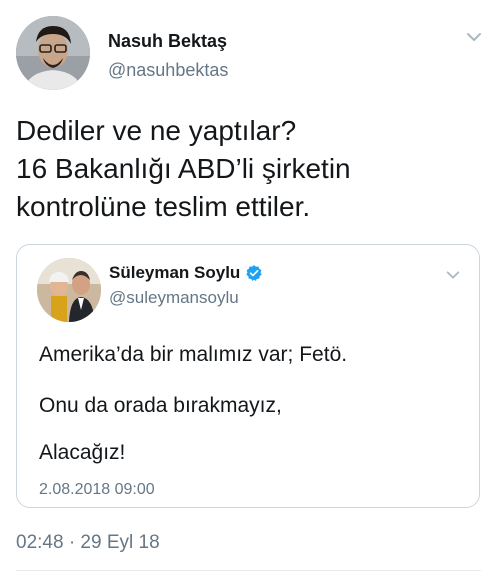 The width and height of the screenshot is (497, 576). Describe the element at coordinates (168, 70) in the screenshot. I see `author-handle: @nasuhbektas` at that location.